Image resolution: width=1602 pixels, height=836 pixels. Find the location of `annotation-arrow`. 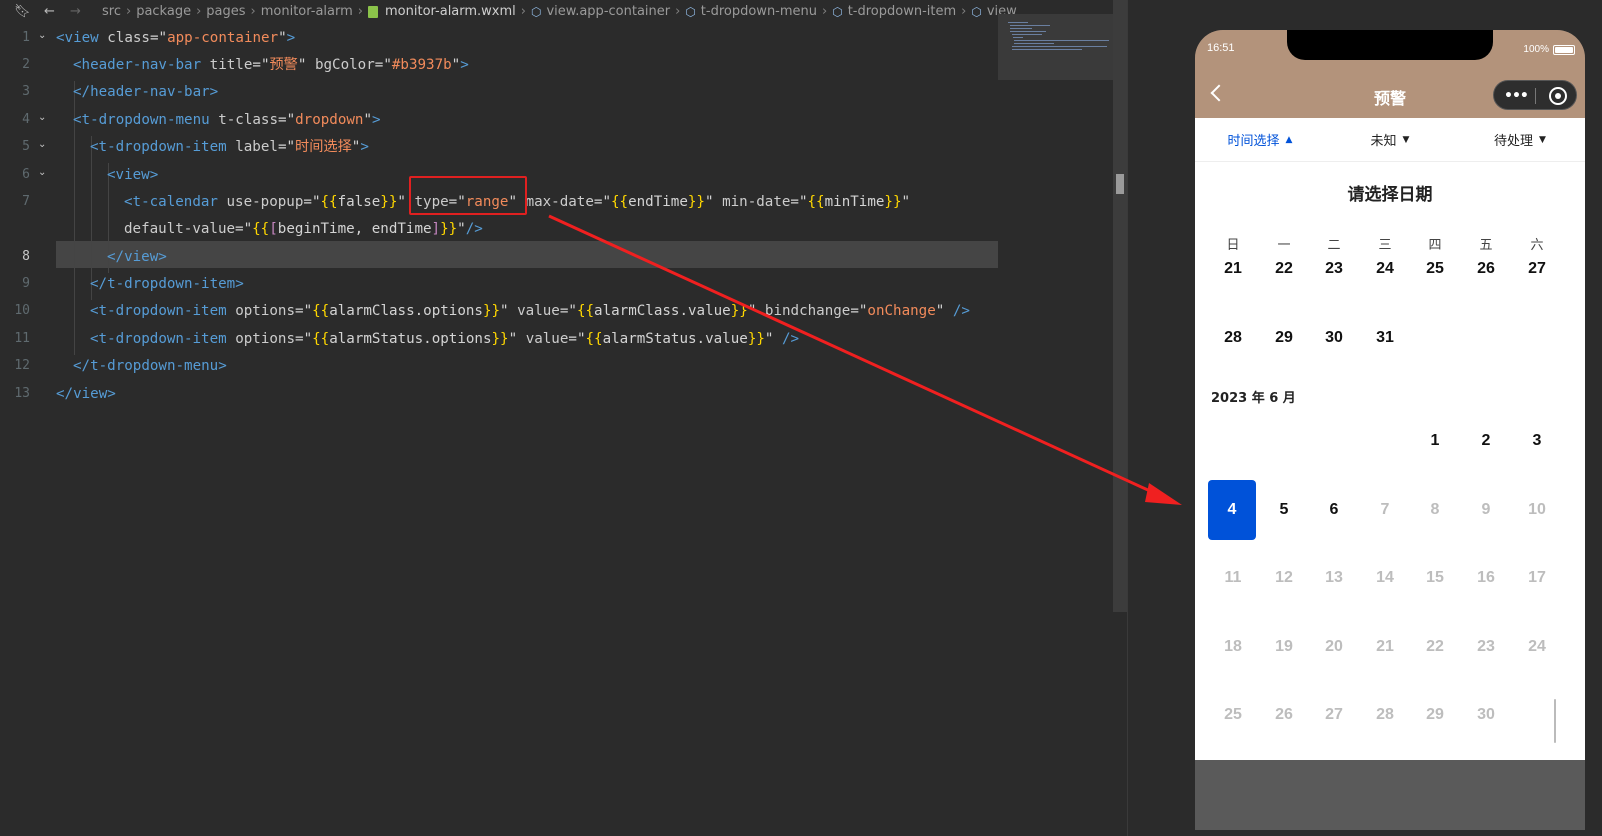

annotation-arrow is located at coordinates (865, 359).